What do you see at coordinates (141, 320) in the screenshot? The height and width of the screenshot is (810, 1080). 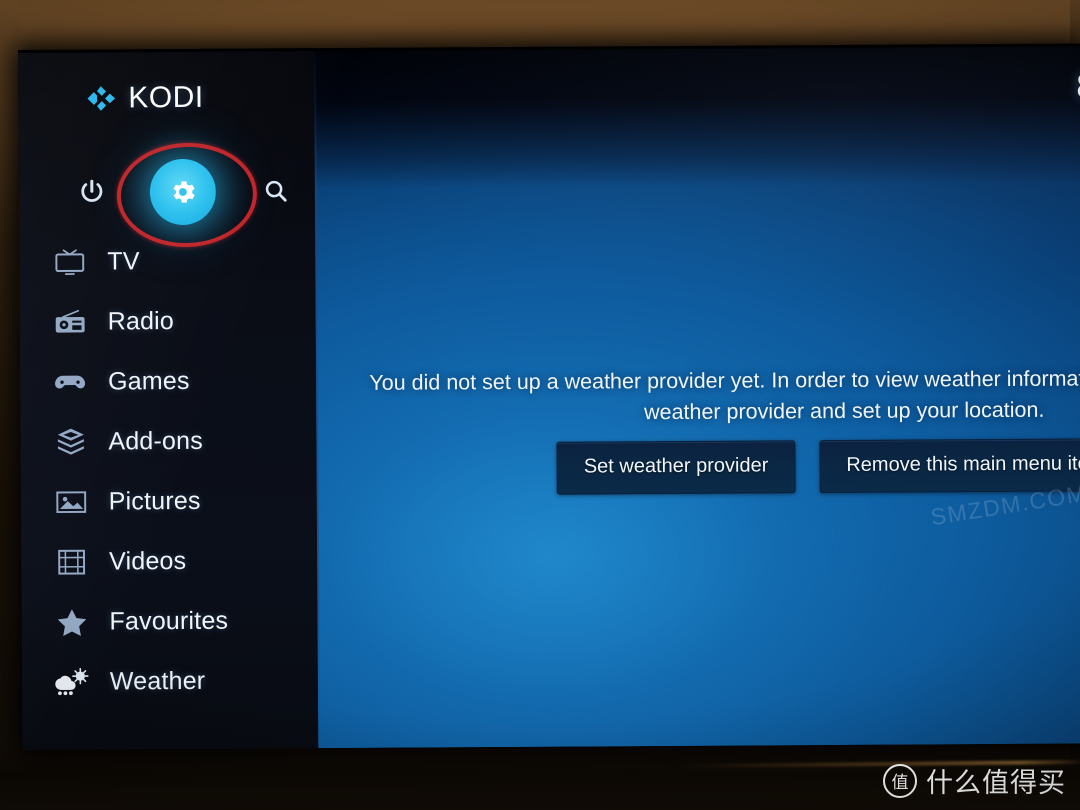 I see `sidebar-item-label: Radio` at bounding box center [141, 320].